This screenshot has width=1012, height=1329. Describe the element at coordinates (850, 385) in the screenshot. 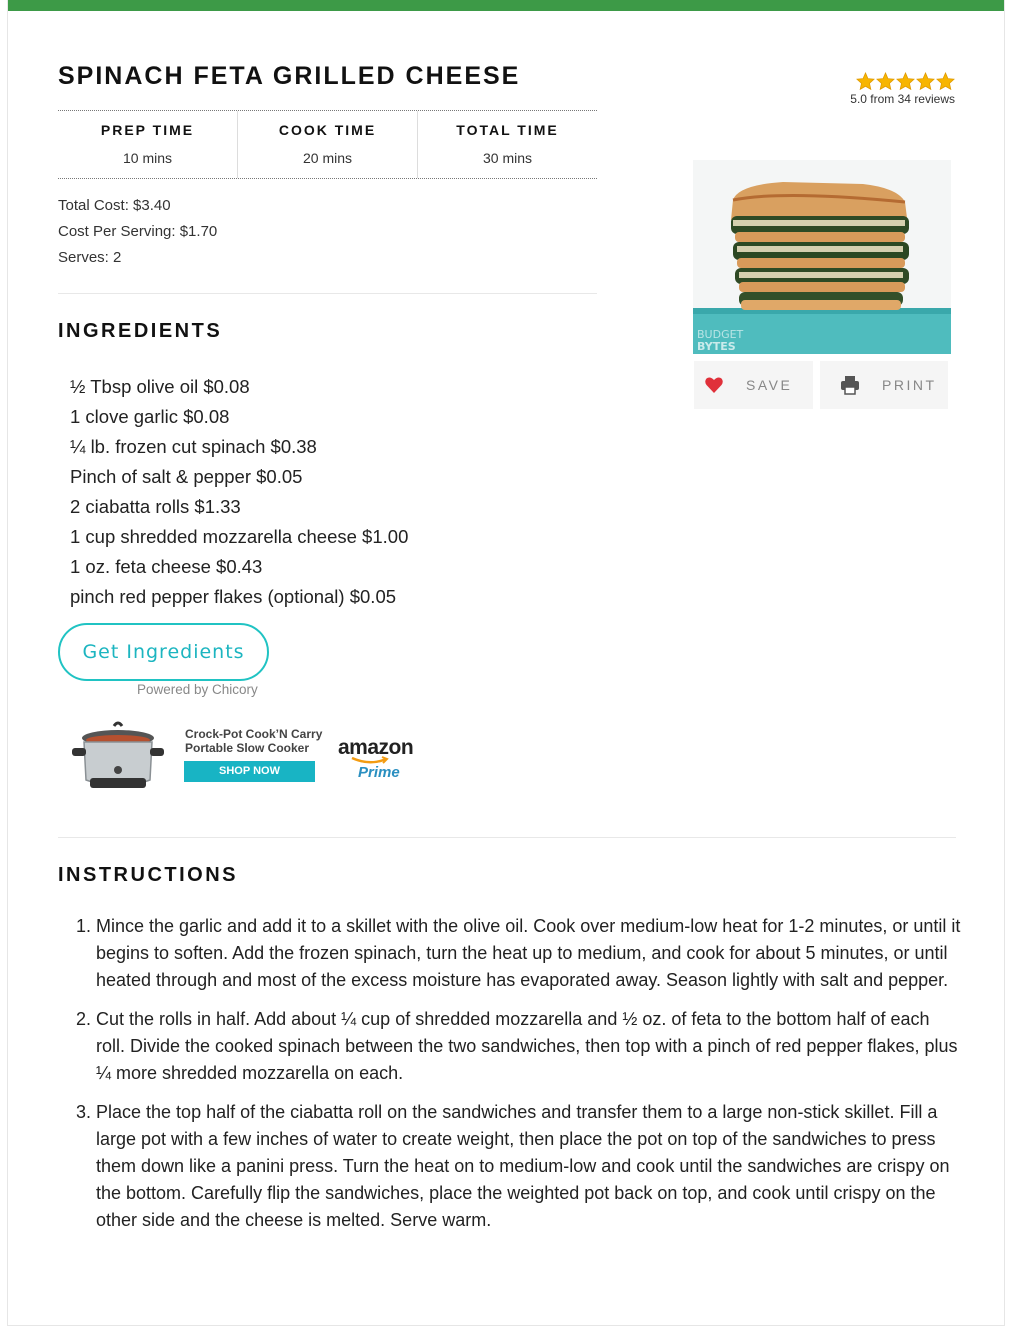

I see `printer-icon` at that location.